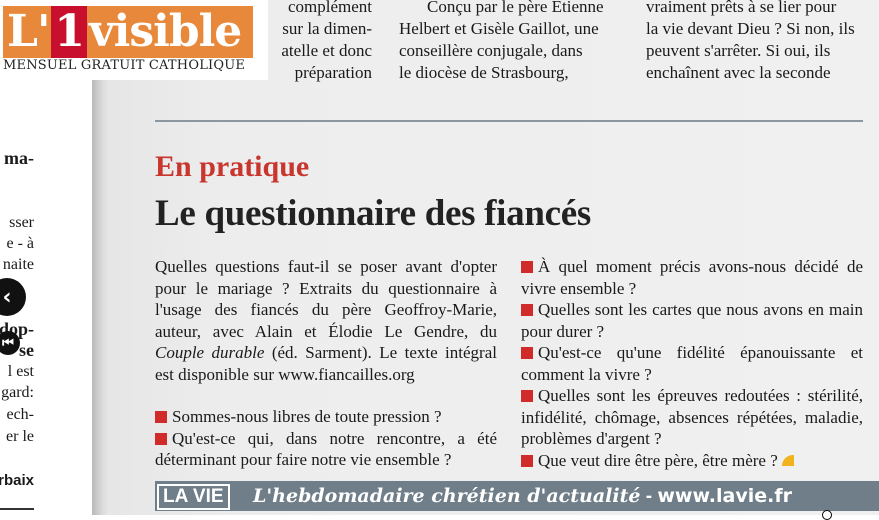 The image size is (879, 520). Describe the element at coordinates (491, 50) in the screenshot. I see `text-line: conseillère conjugale, dans` at that location.